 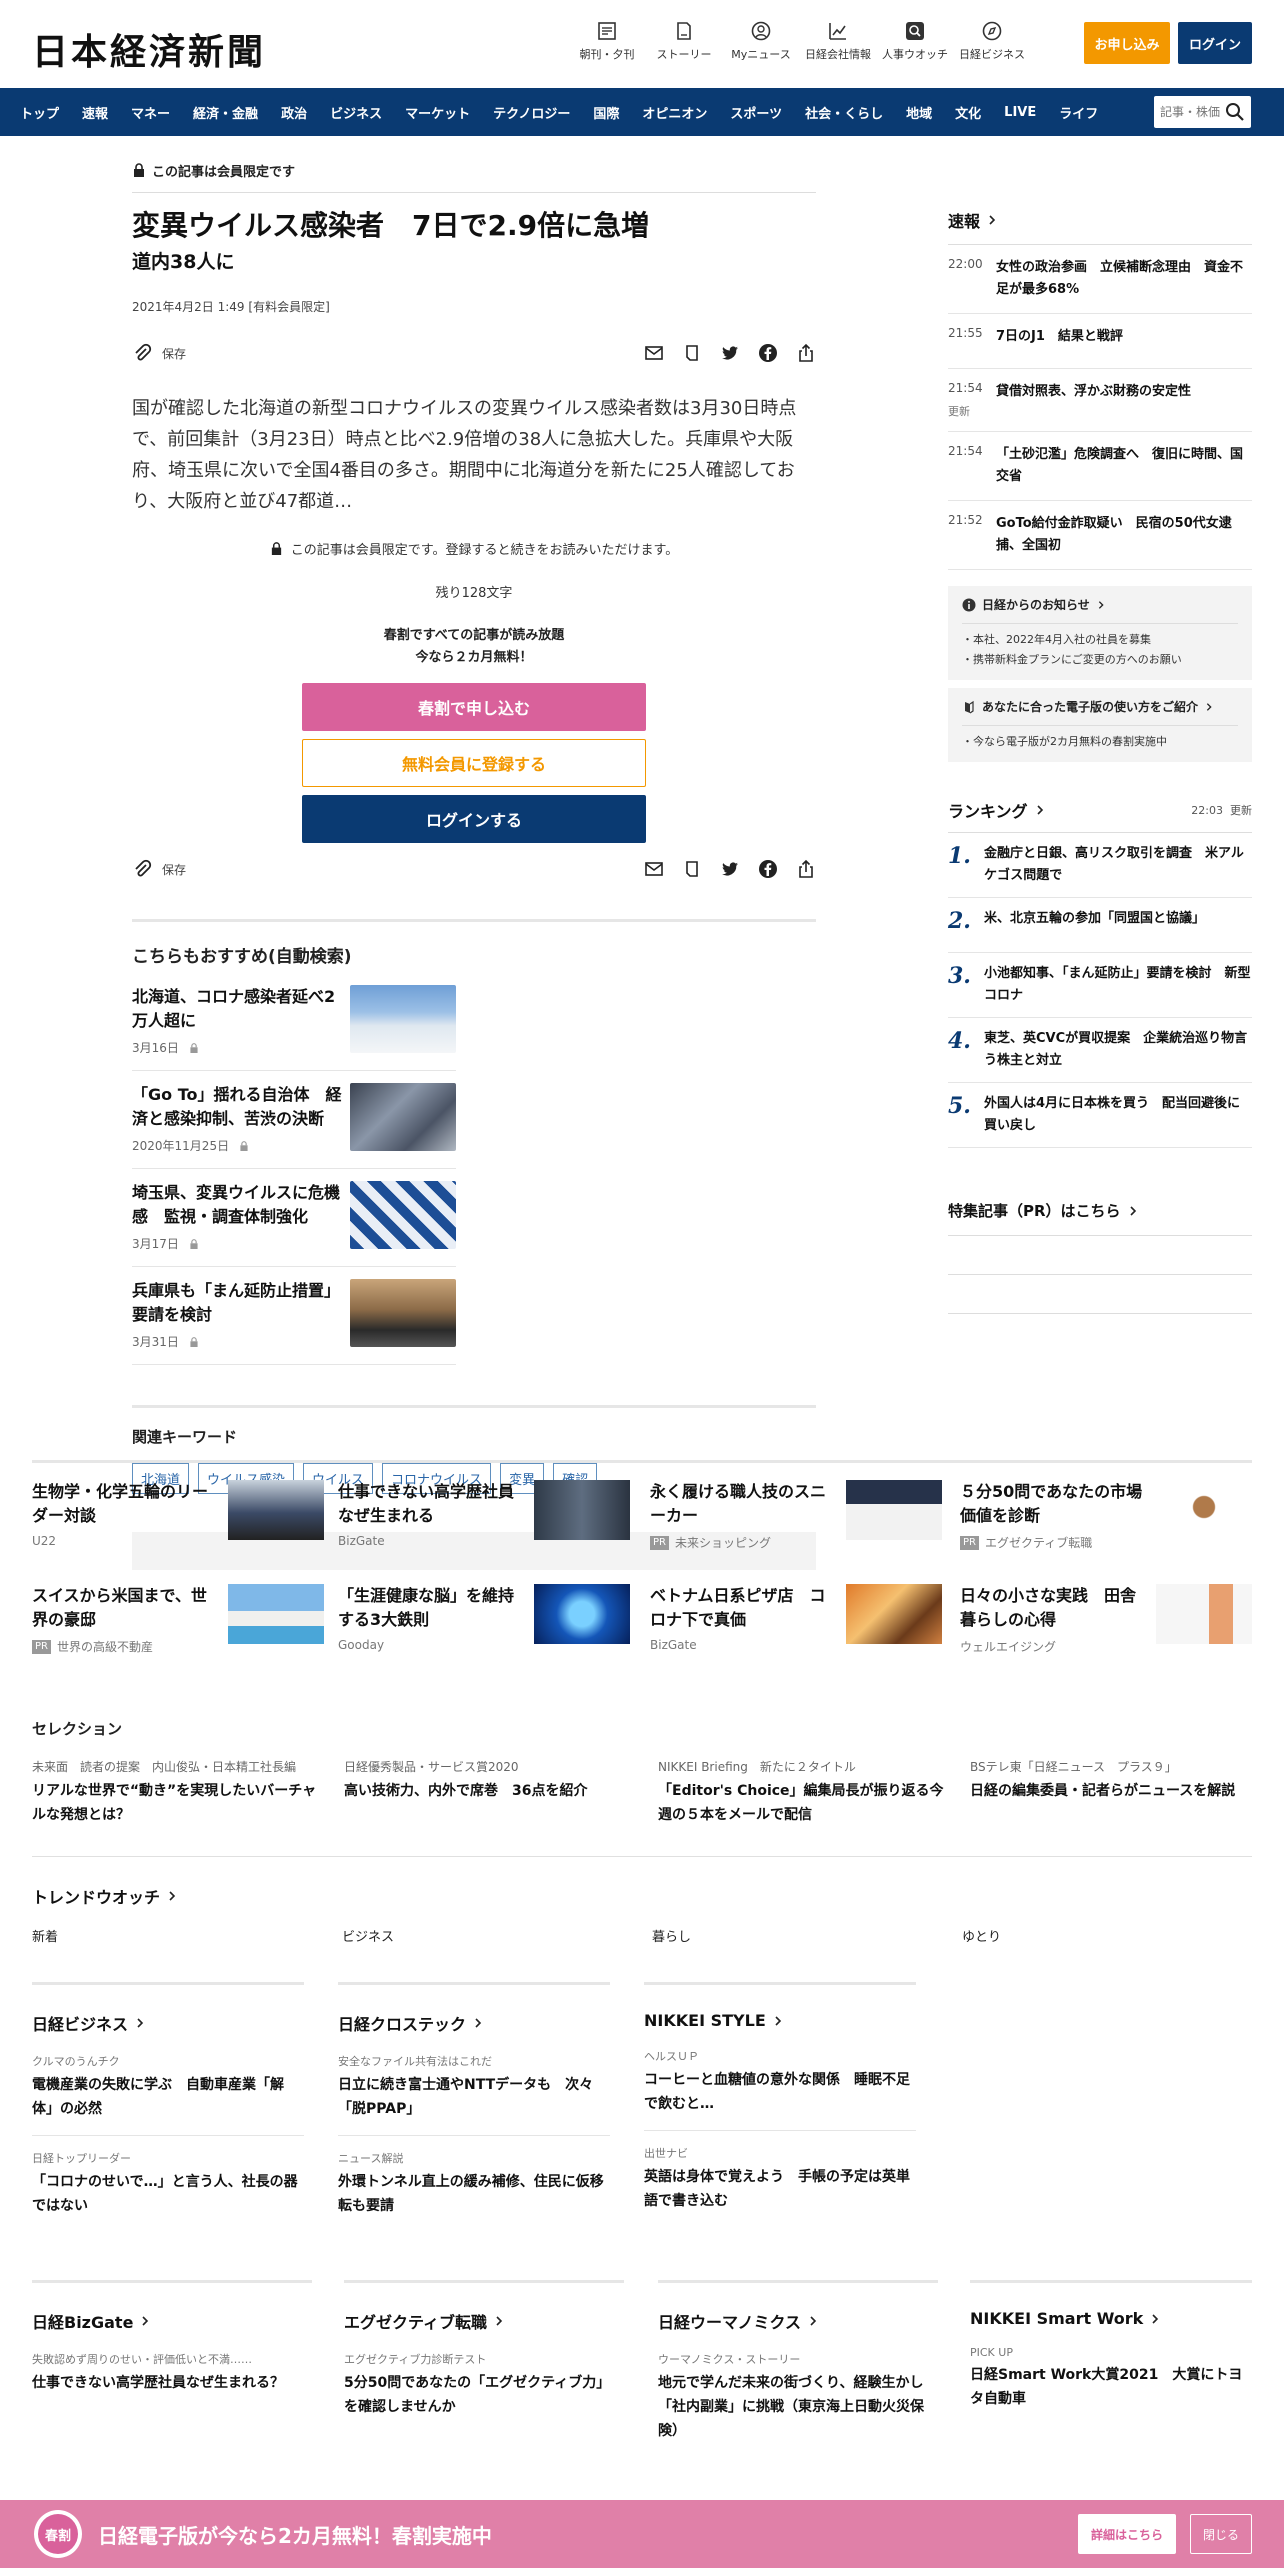 I want to click on nav-item: 地域, so click(x=919, y=112).